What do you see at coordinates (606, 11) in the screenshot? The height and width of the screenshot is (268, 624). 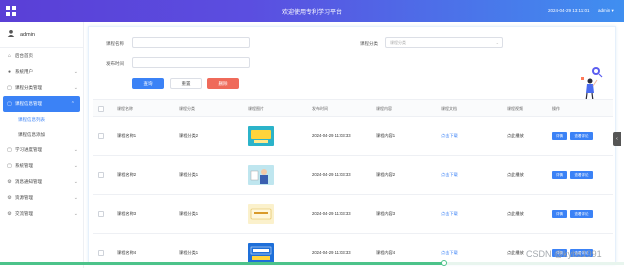 I see `user-menu: admin ▾` at bounding box center [606, 11].